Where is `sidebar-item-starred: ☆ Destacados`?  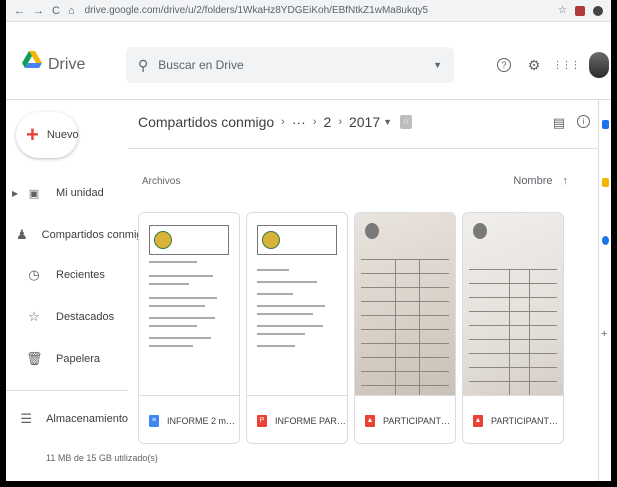
sidebar-item-starred: ☆ Destacados is located at coordinates (67, 317).